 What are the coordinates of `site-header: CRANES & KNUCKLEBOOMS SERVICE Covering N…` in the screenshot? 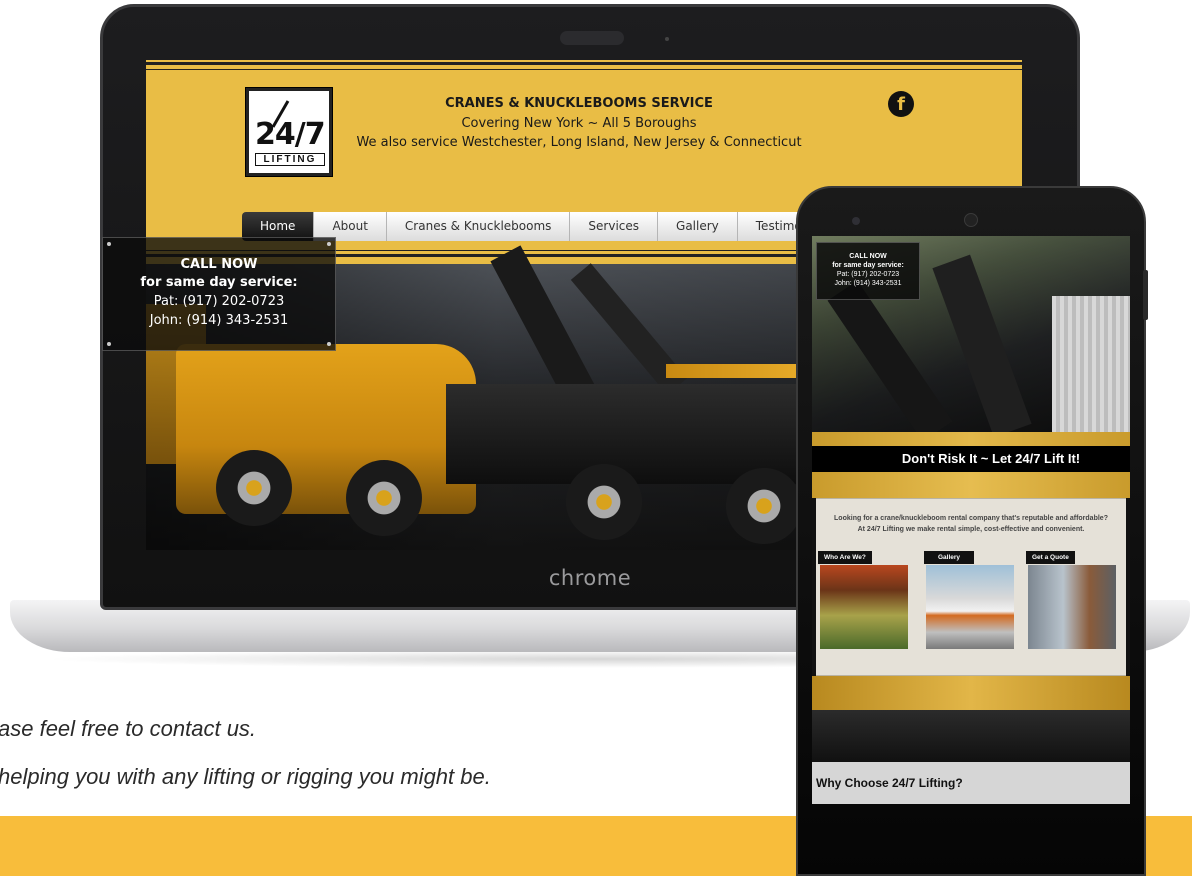 It's located at (579, 123).